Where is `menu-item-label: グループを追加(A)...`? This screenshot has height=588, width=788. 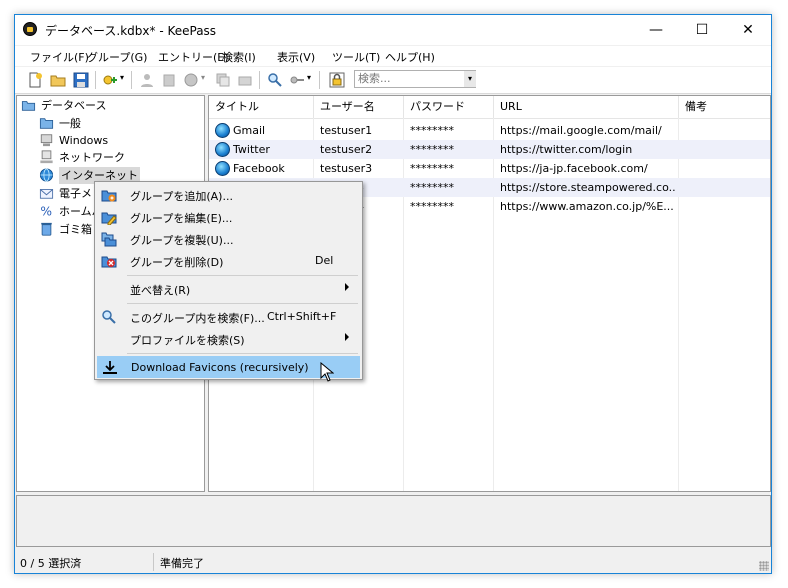
menu-item-label: グループを追加(A)... is located at coordinates (181, 196).